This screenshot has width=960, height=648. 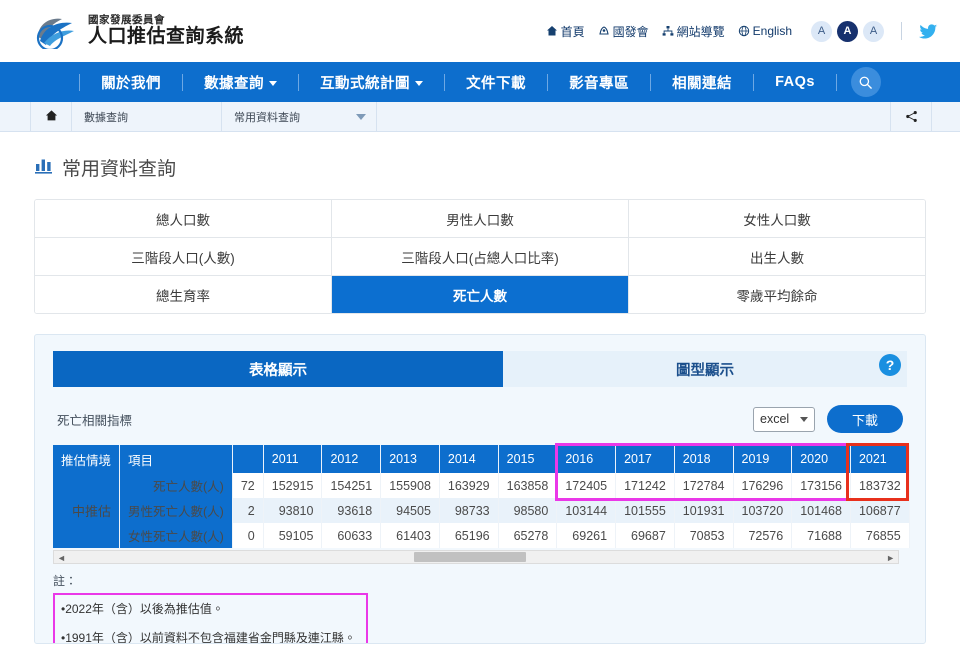 What do you see at coordinates (176, 459) in the screenshot?
I see `col-header-item: 項目` at bounding box center [176, 459].